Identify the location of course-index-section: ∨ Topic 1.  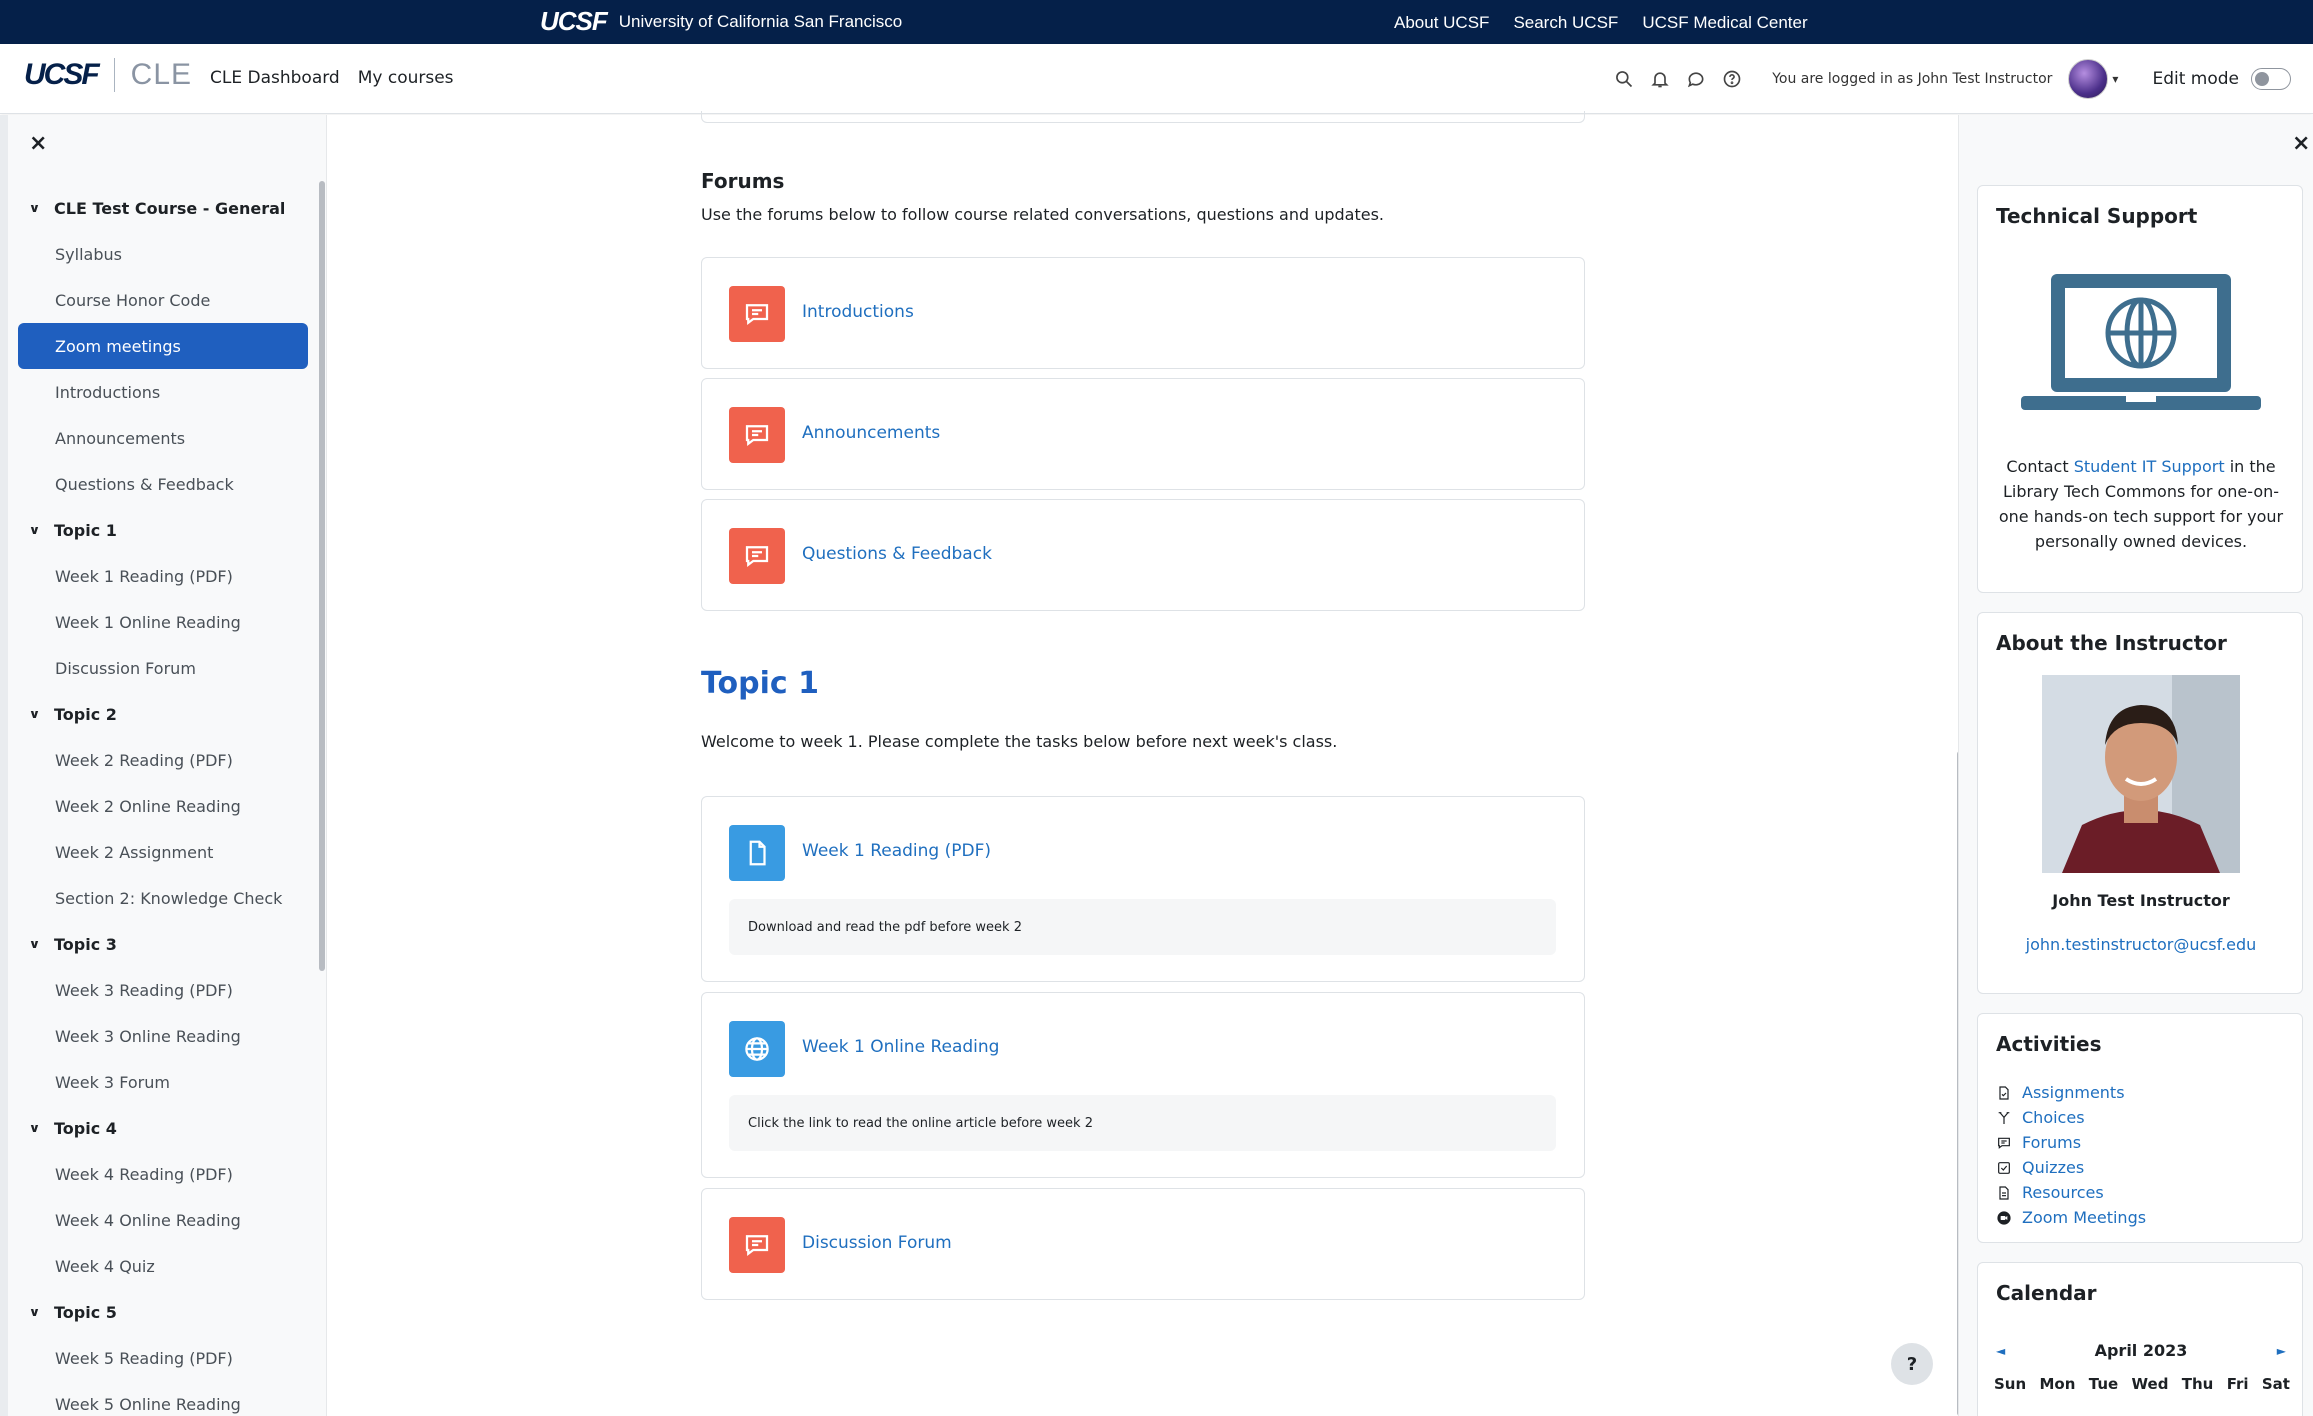
(163, 530).